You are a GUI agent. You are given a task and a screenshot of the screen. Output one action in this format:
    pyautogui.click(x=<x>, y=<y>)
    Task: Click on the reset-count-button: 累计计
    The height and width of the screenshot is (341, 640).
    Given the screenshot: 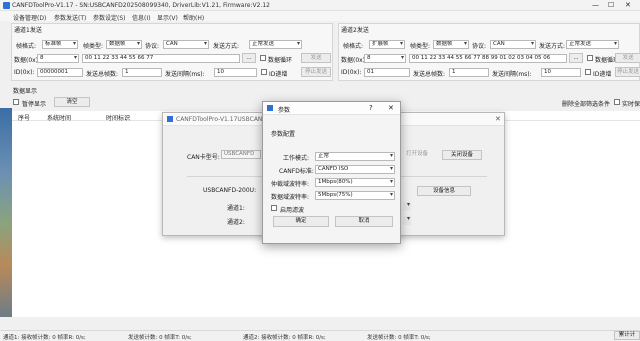 What is the action you would take?
    pyautogui.click(x=627, y=335)
    